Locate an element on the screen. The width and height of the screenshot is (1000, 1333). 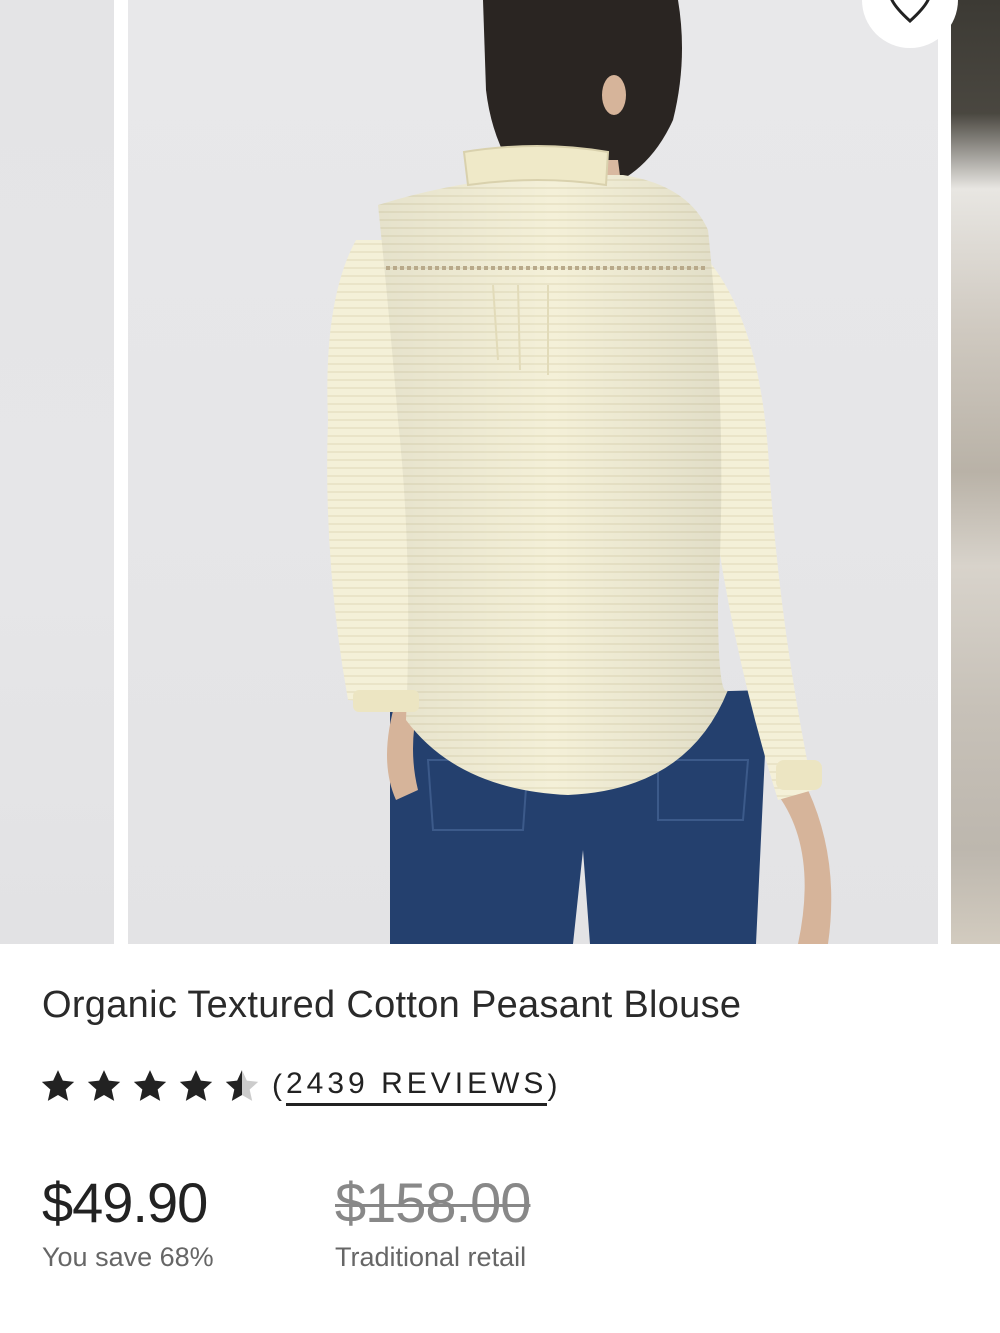
star-half-icon is located at coordinates (242, 1085).